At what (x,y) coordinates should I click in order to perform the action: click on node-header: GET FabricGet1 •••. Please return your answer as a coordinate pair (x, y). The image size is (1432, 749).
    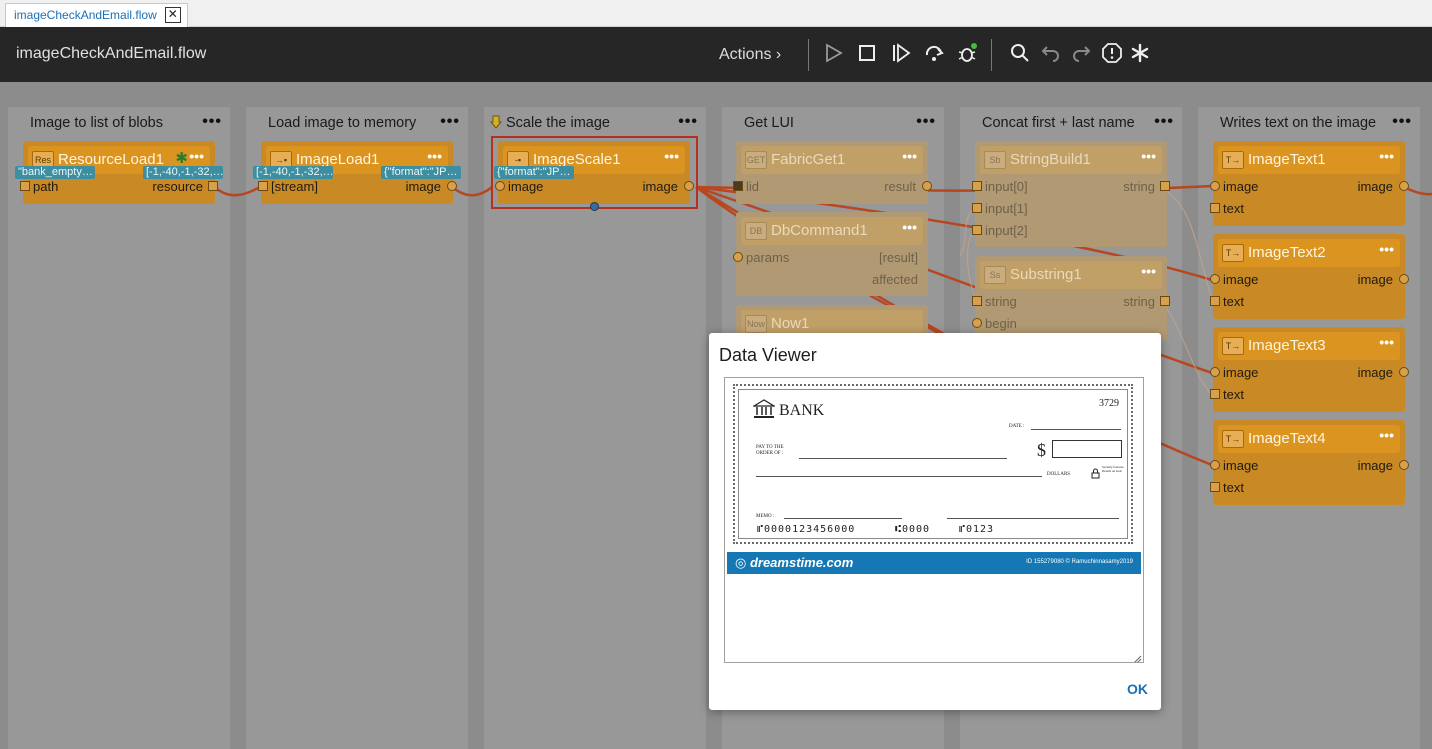
    Looking at the image, I should click on (832, 160).